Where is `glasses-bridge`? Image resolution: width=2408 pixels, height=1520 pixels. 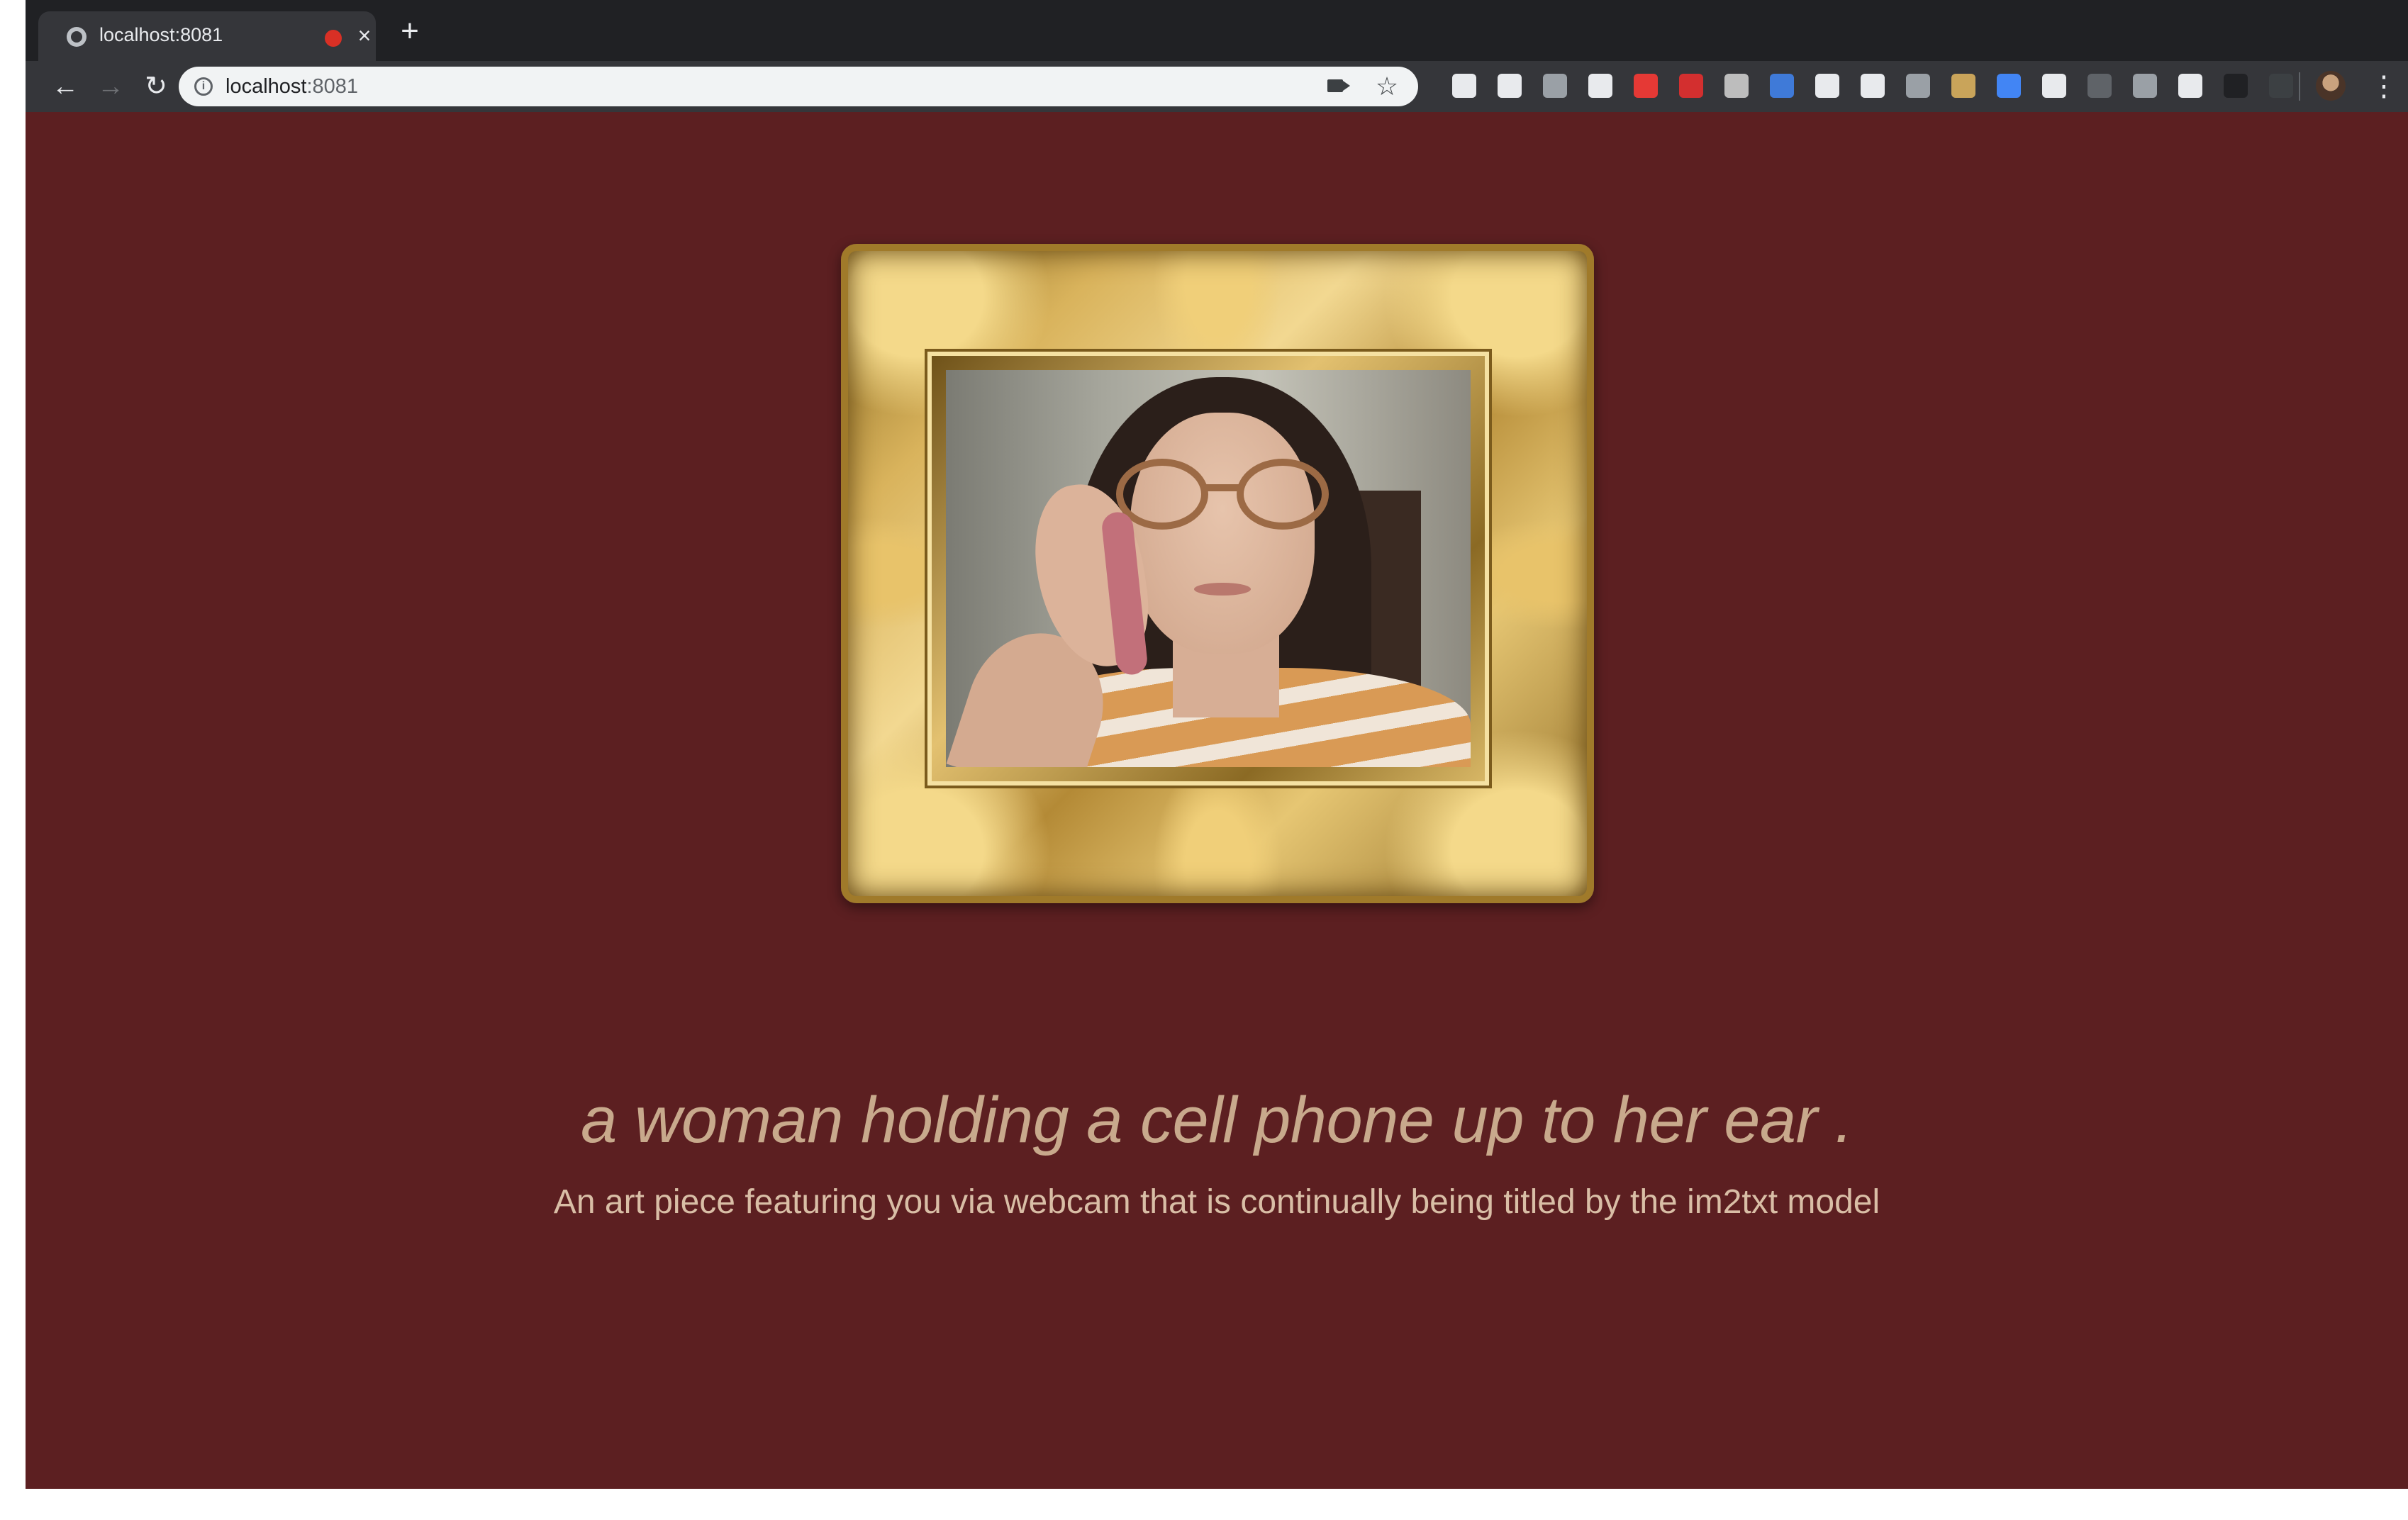 glasses-bridge is located at coordinates (1222, 488).